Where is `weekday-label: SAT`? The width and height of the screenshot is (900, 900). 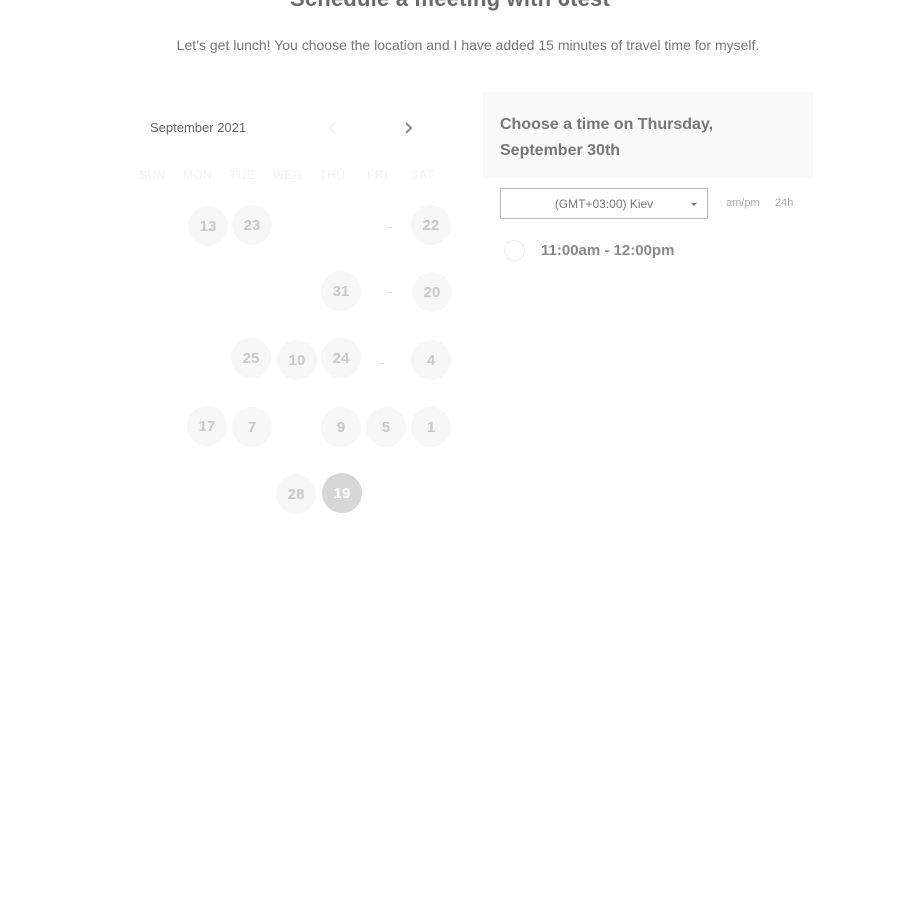 weekday-label: SAT is located at coordinates (422, 175).